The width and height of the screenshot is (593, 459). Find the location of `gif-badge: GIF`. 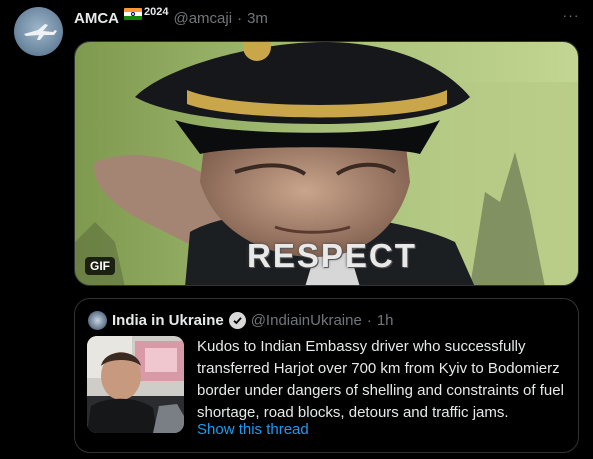

gif-badge: GIF is located at coordinates (100, 266).